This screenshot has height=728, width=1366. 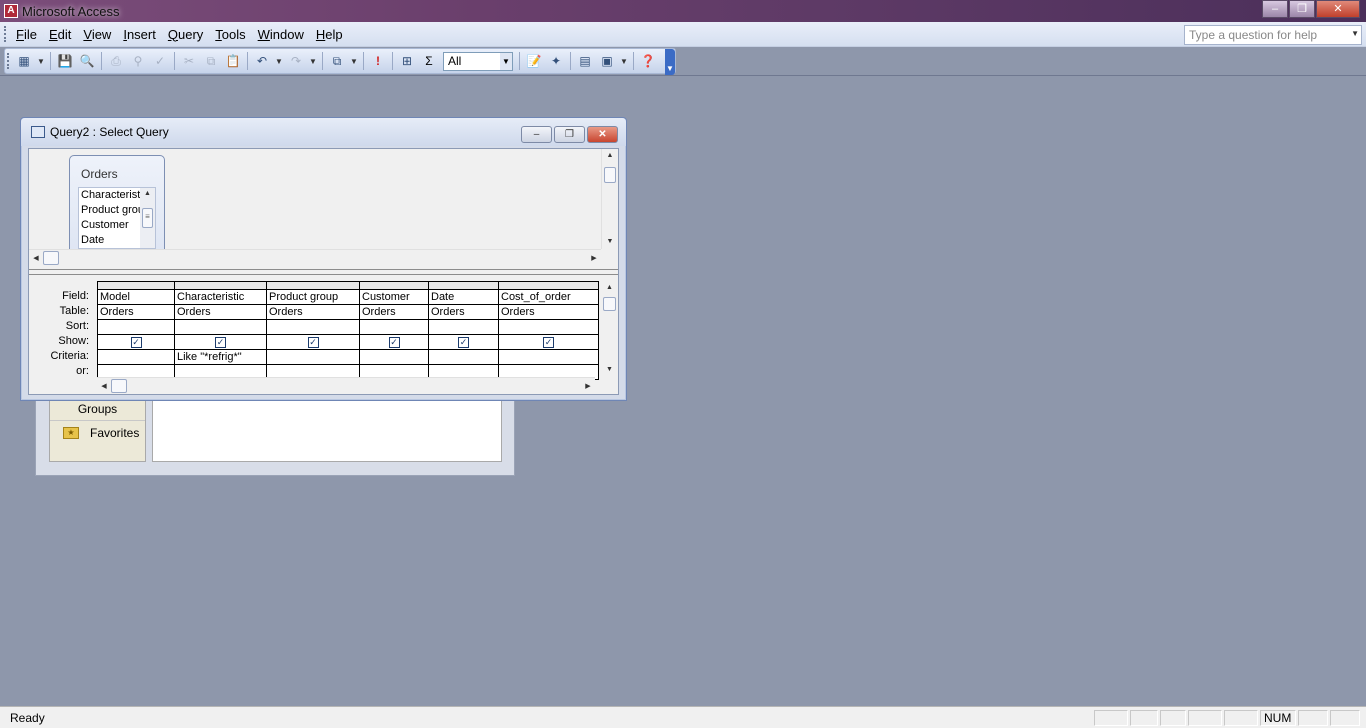 What do you see at coordinates (323, 132) in the screenshot?
I see `query-window-titlebar: Query2 : Select Query – ❐ ✕` at bounding box center [323, 132].